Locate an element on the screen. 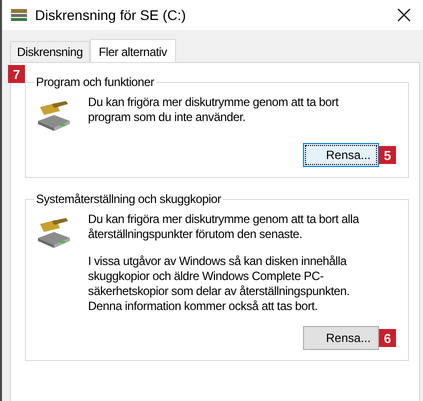  group-title: Systemåterställning och skuggkopior is located at coordinates (128, 199).